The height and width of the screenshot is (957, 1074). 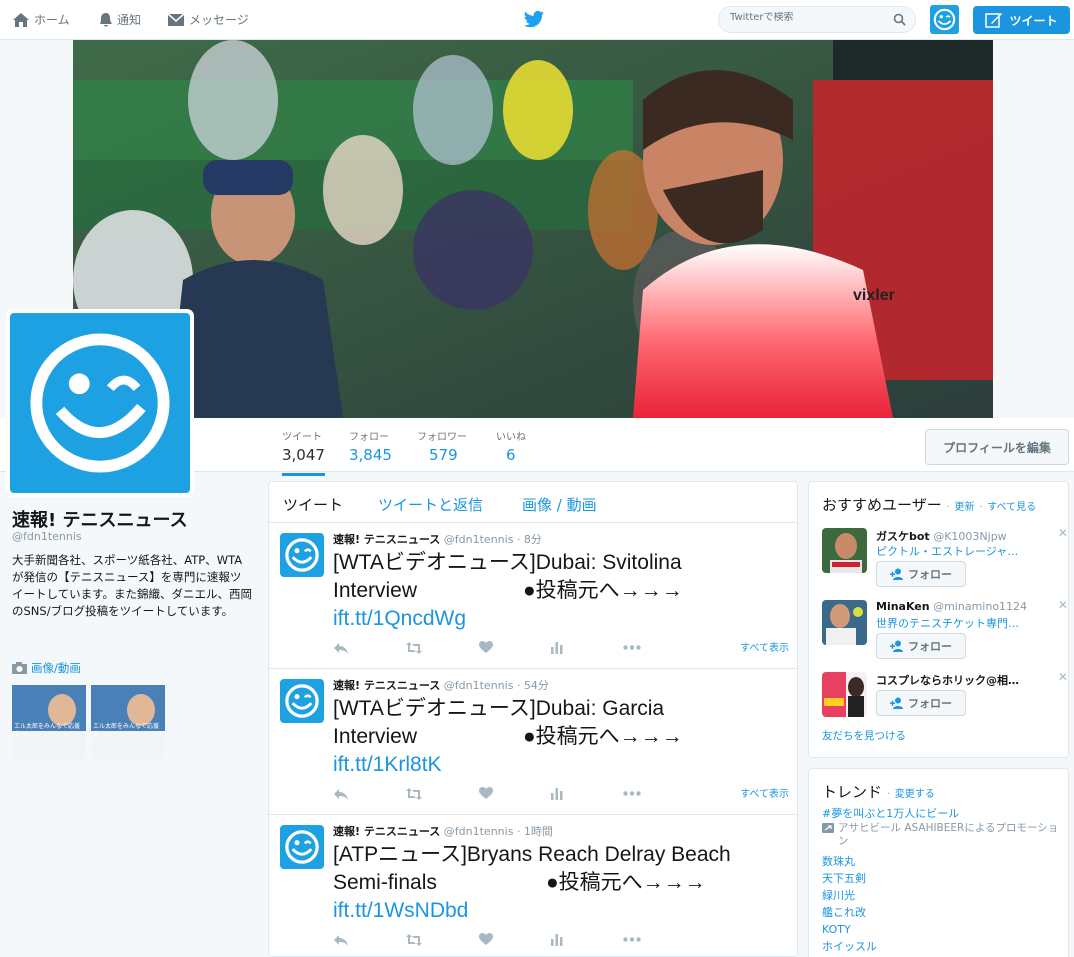 What do you see at coordinates (559, 504) in the screenshot?
I see `tab-photos-videos: 画像 / 動画` at bounding box center [559, 504].